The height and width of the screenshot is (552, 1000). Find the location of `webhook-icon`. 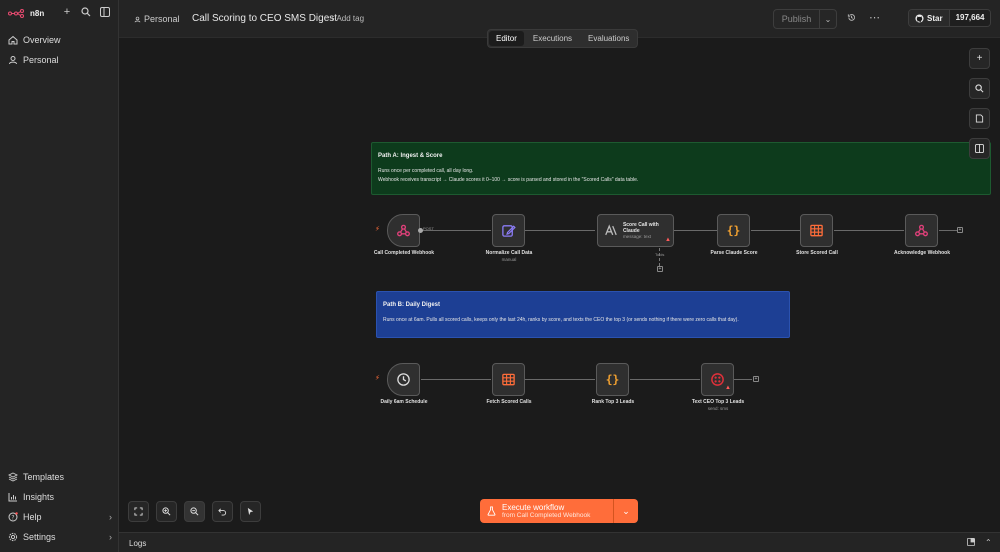

webhook-icon is located at coordinates (403, 230).